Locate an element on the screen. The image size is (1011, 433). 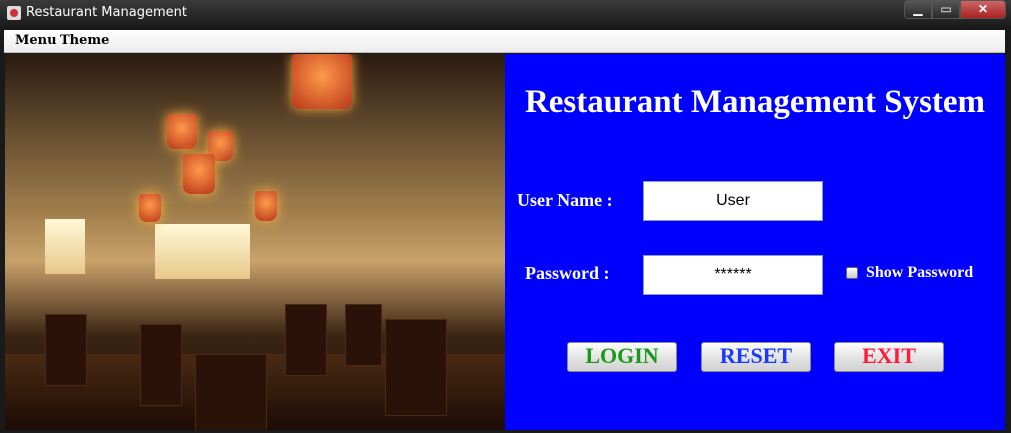
show-password-checkbox is located at coordinates (852, 273).